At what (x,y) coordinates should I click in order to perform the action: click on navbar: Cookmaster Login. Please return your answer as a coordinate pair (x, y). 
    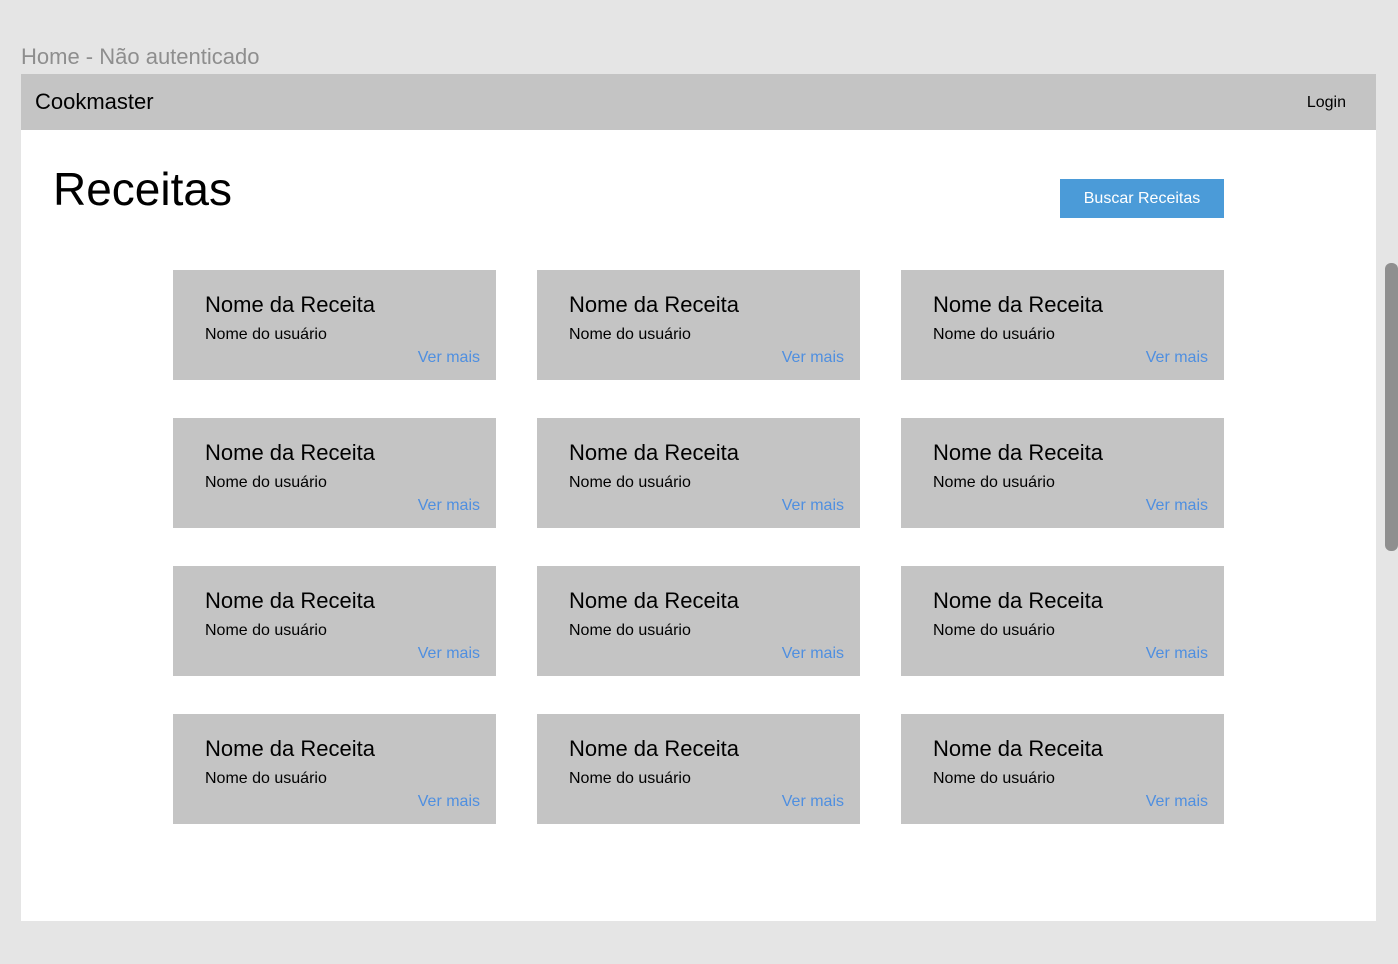
    Looking at the image, I should click on (698, 102).